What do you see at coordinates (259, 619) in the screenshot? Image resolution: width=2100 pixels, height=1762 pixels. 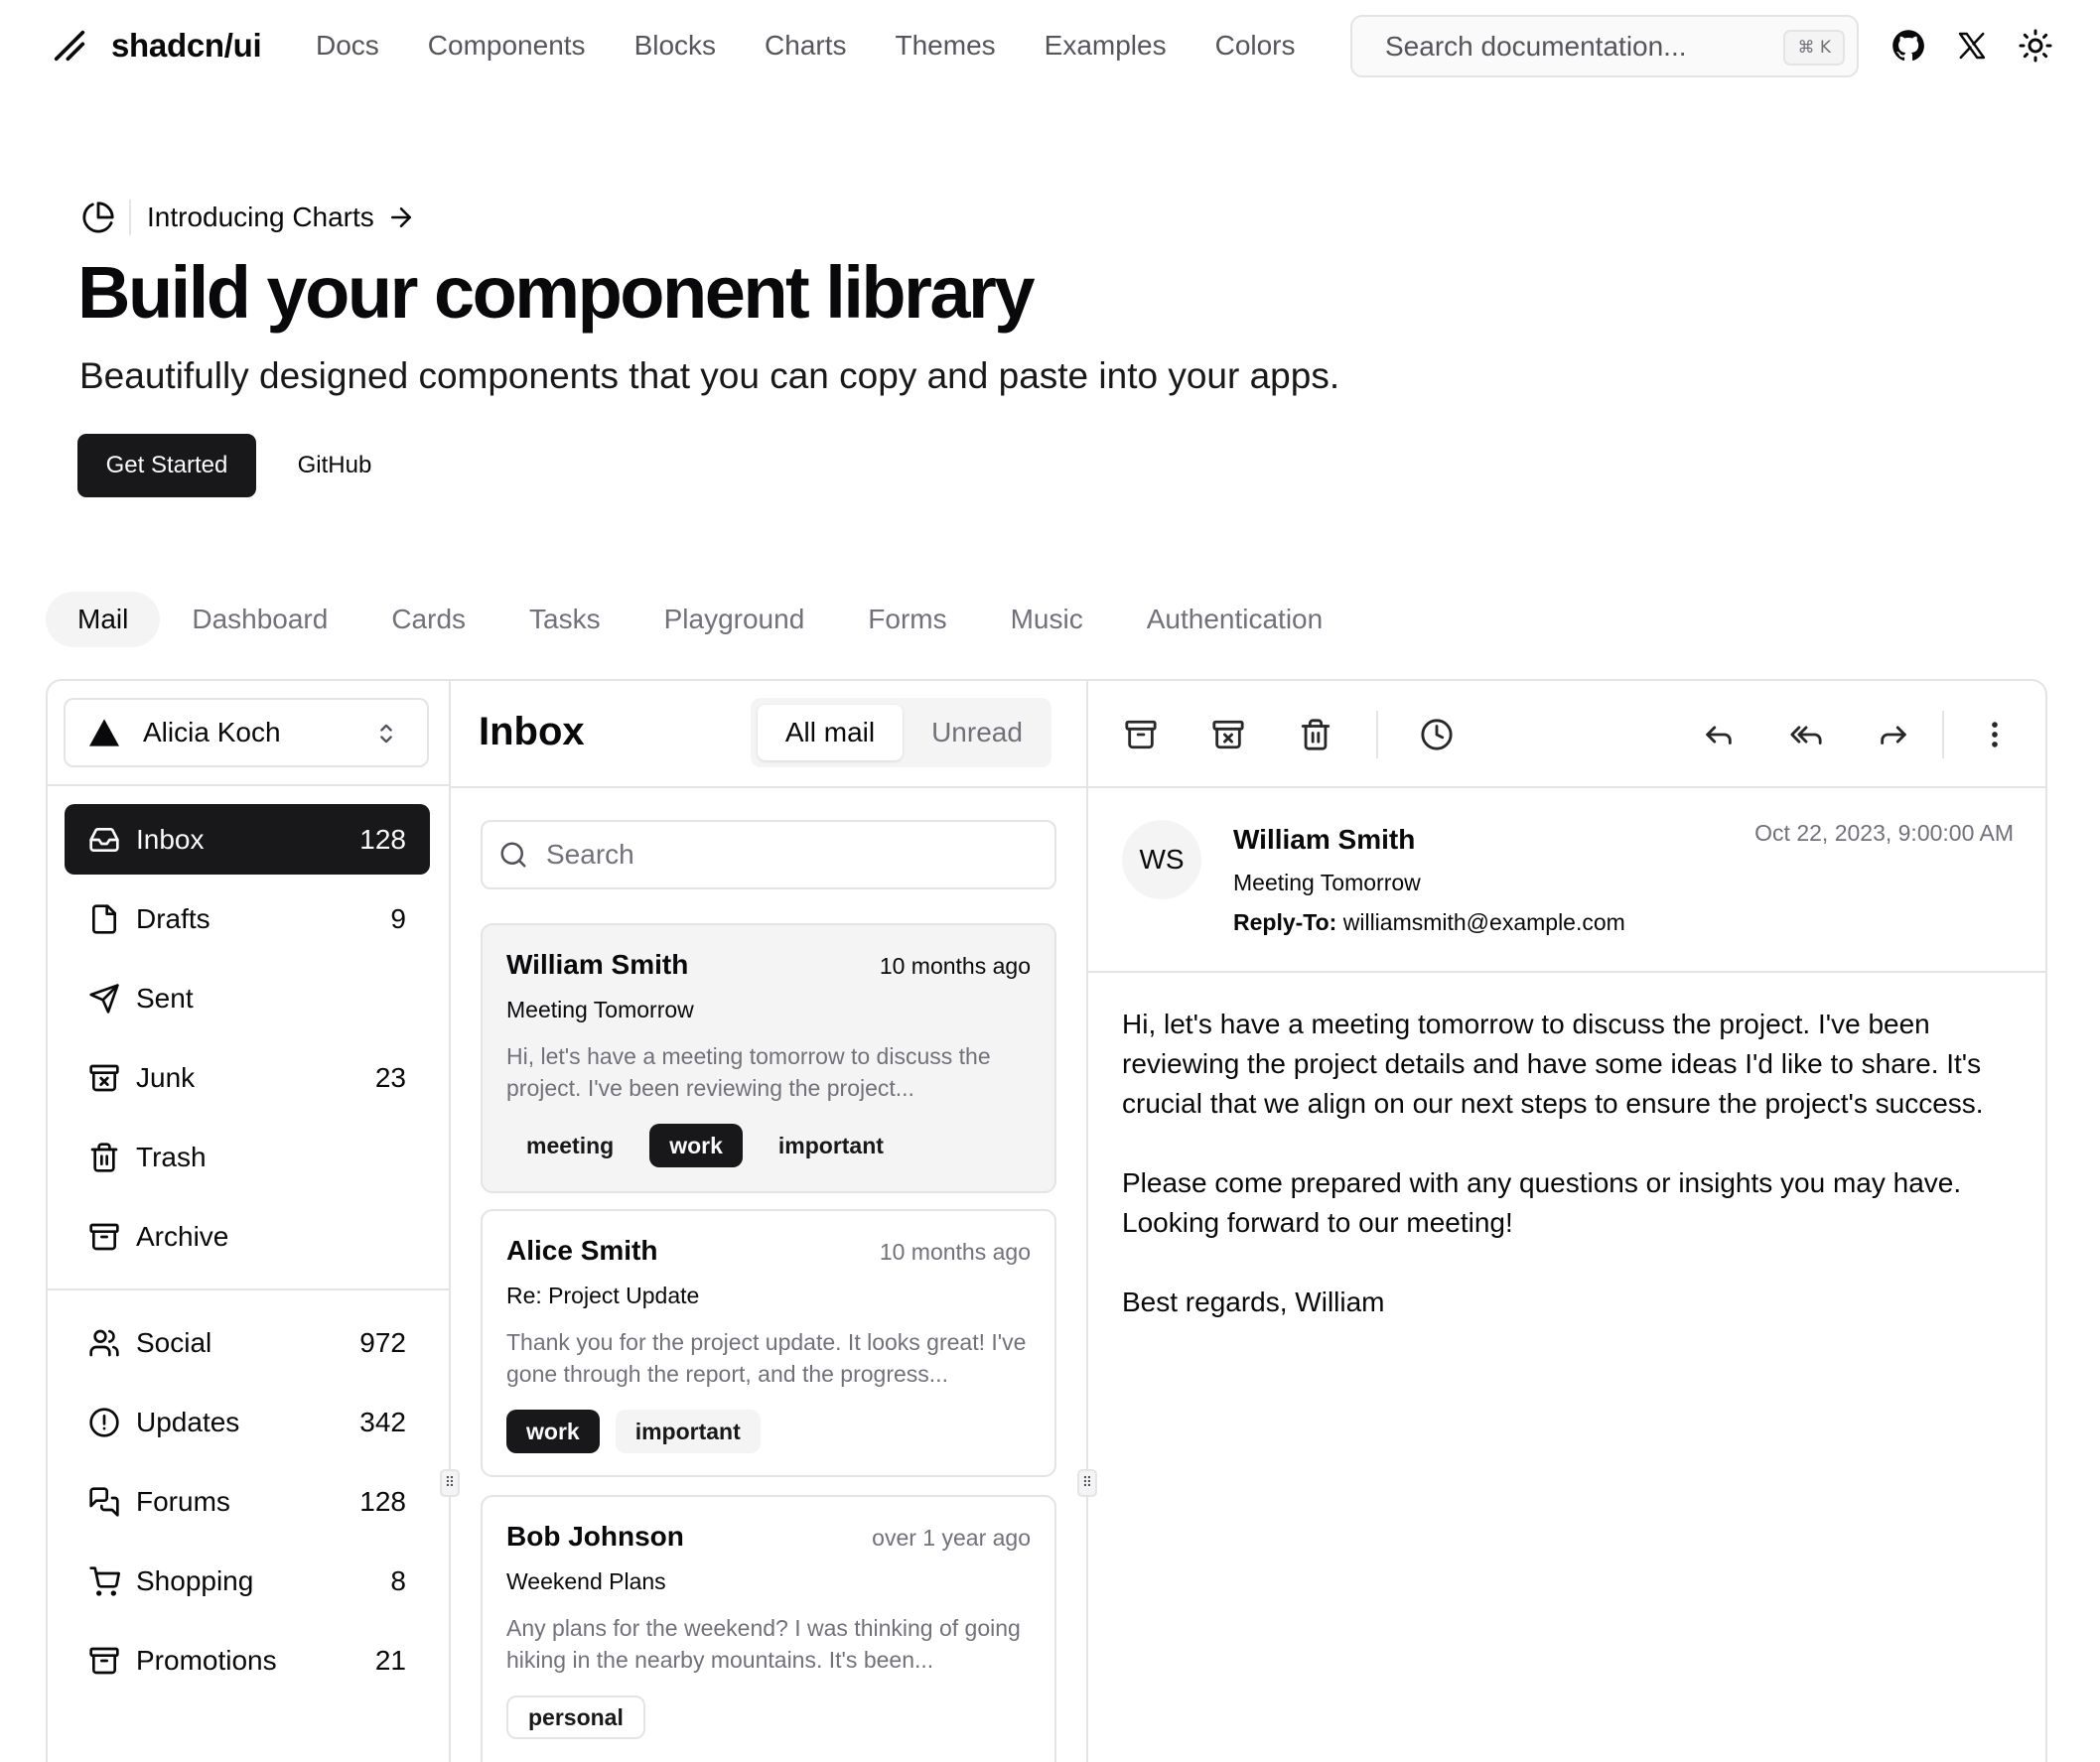 I see `tab-dashboard: Dashboard` at bounding box center [259, 619].